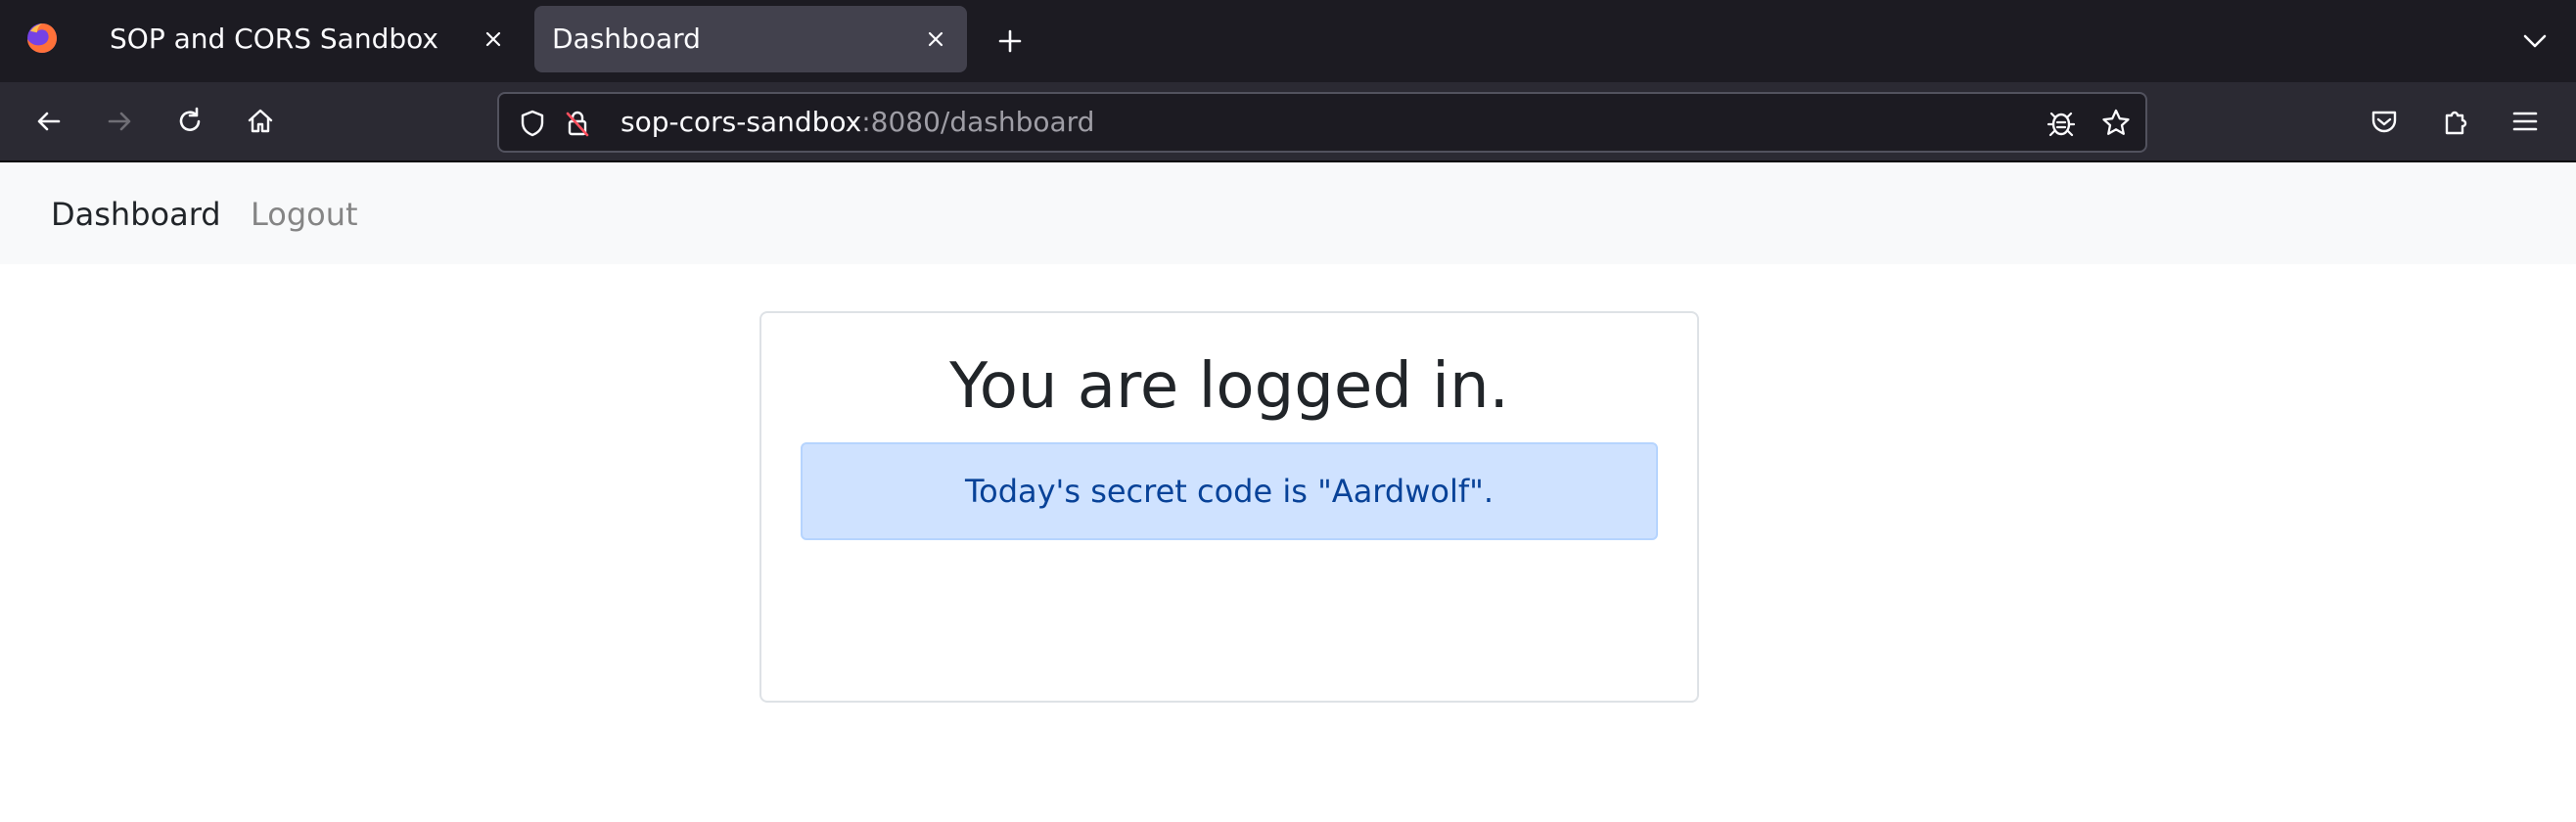 The height and width of the screenshot is (822, 2576). What do you see at coordinates (532, 124) in the screenshot?
I see `shield-icon` at bounding box center [532, 124].